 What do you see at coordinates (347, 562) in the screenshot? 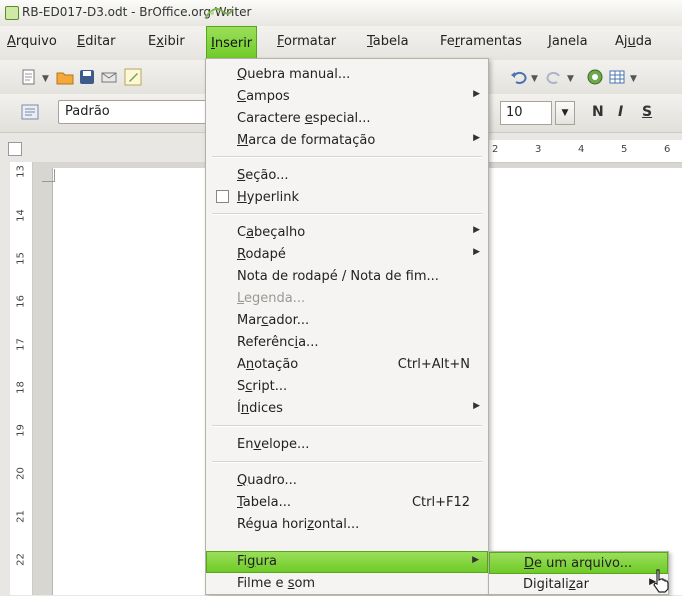
I see `menu-item-figura: Figura ▶` at bounding box center [347, 562].